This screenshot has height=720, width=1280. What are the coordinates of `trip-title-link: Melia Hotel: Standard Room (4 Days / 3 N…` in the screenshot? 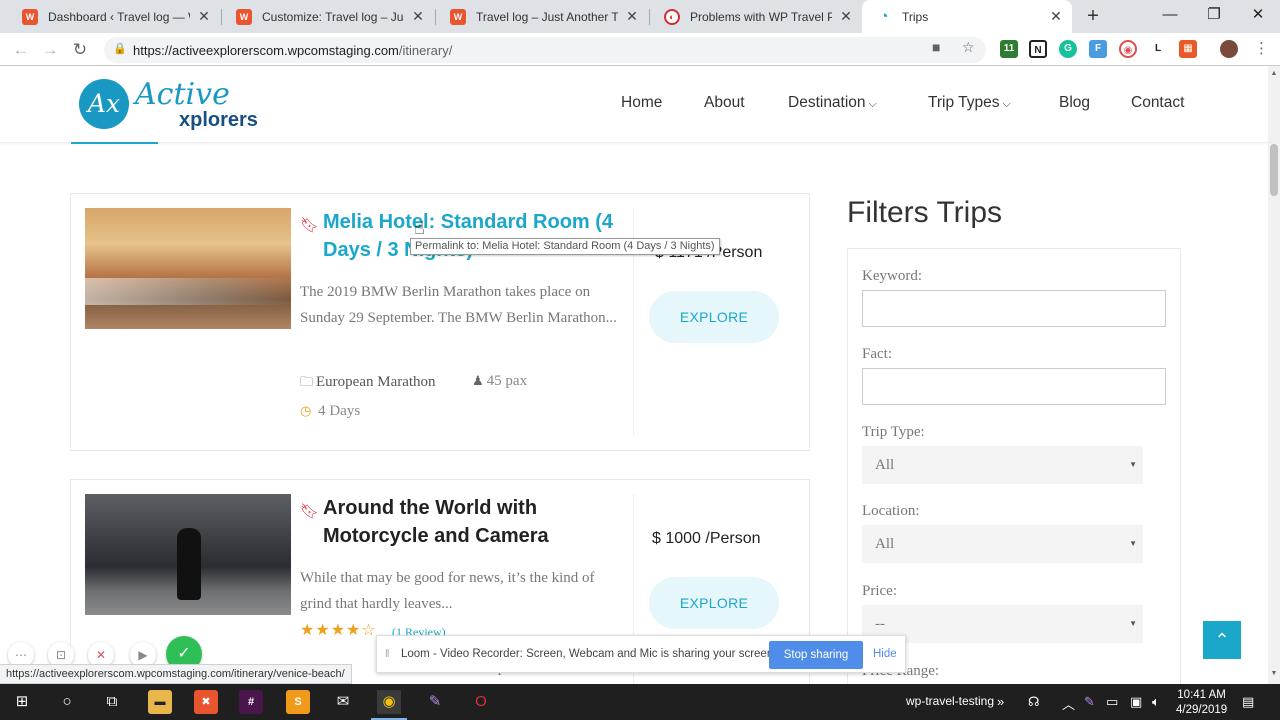 It's located at (483, 236).